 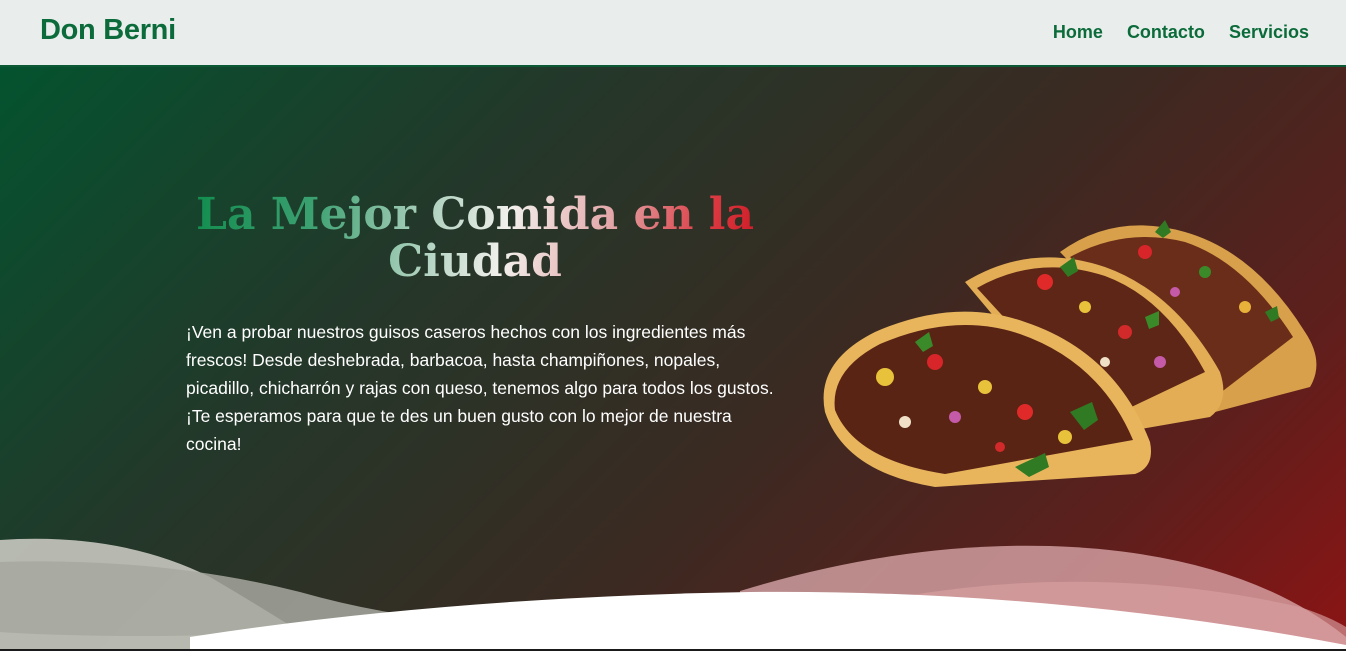 I want to click on hero-title: La Mejor Comida en la Ciudad, so click(x=475, y=238).